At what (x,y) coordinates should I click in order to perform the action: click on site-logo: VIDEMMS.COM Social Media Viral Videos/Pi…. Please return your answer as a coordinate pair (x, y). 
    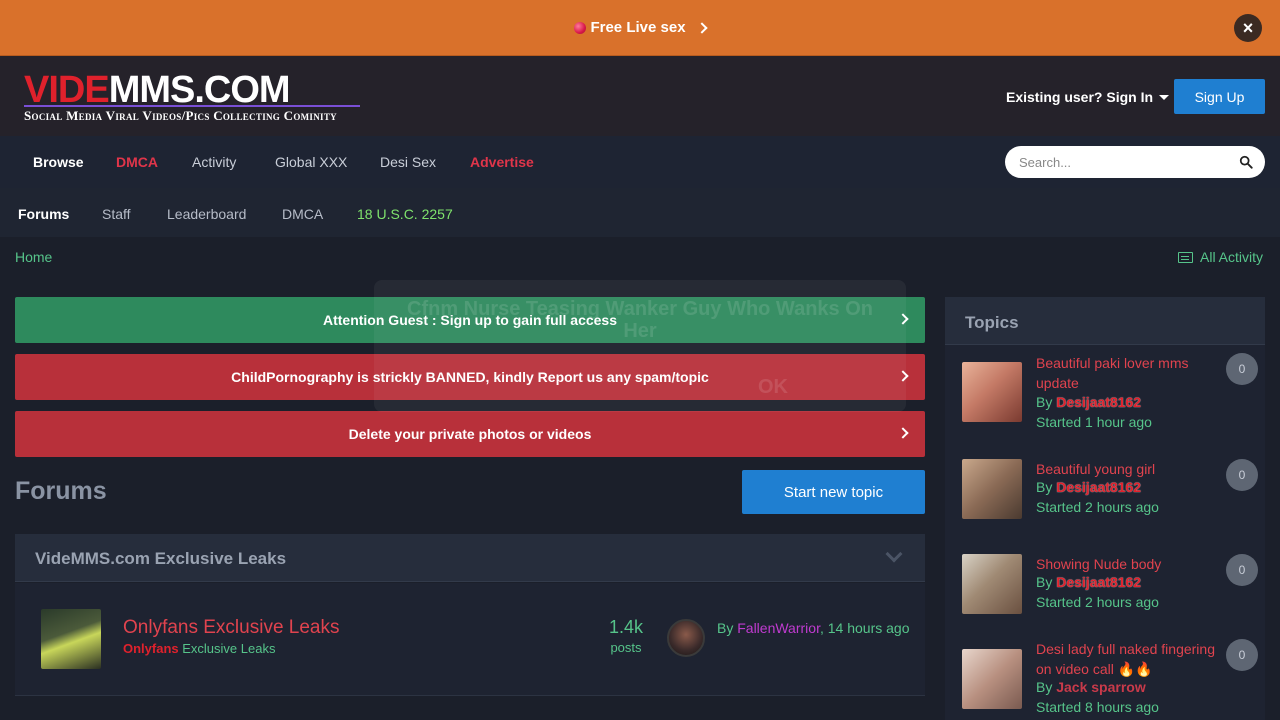
    Looking at the image, I should click on (194, 98).